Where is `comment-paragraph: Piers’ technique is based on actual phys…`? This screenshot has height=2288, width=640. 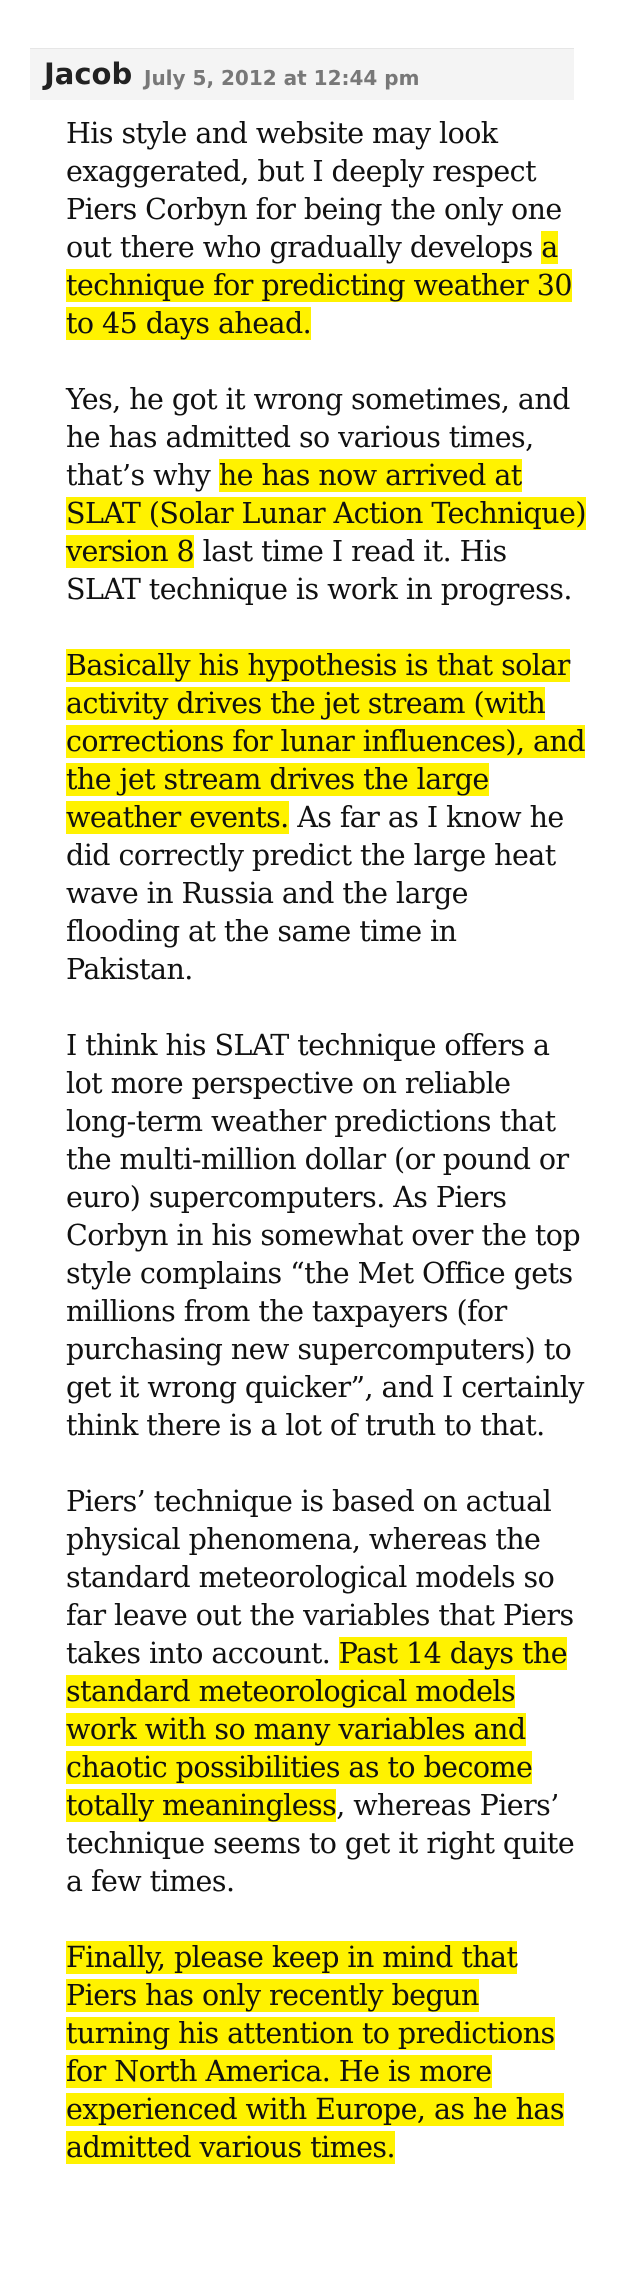
comment-paragraph: Piers’ technique is based on actual phys… is located at coordinates (327, 1692).